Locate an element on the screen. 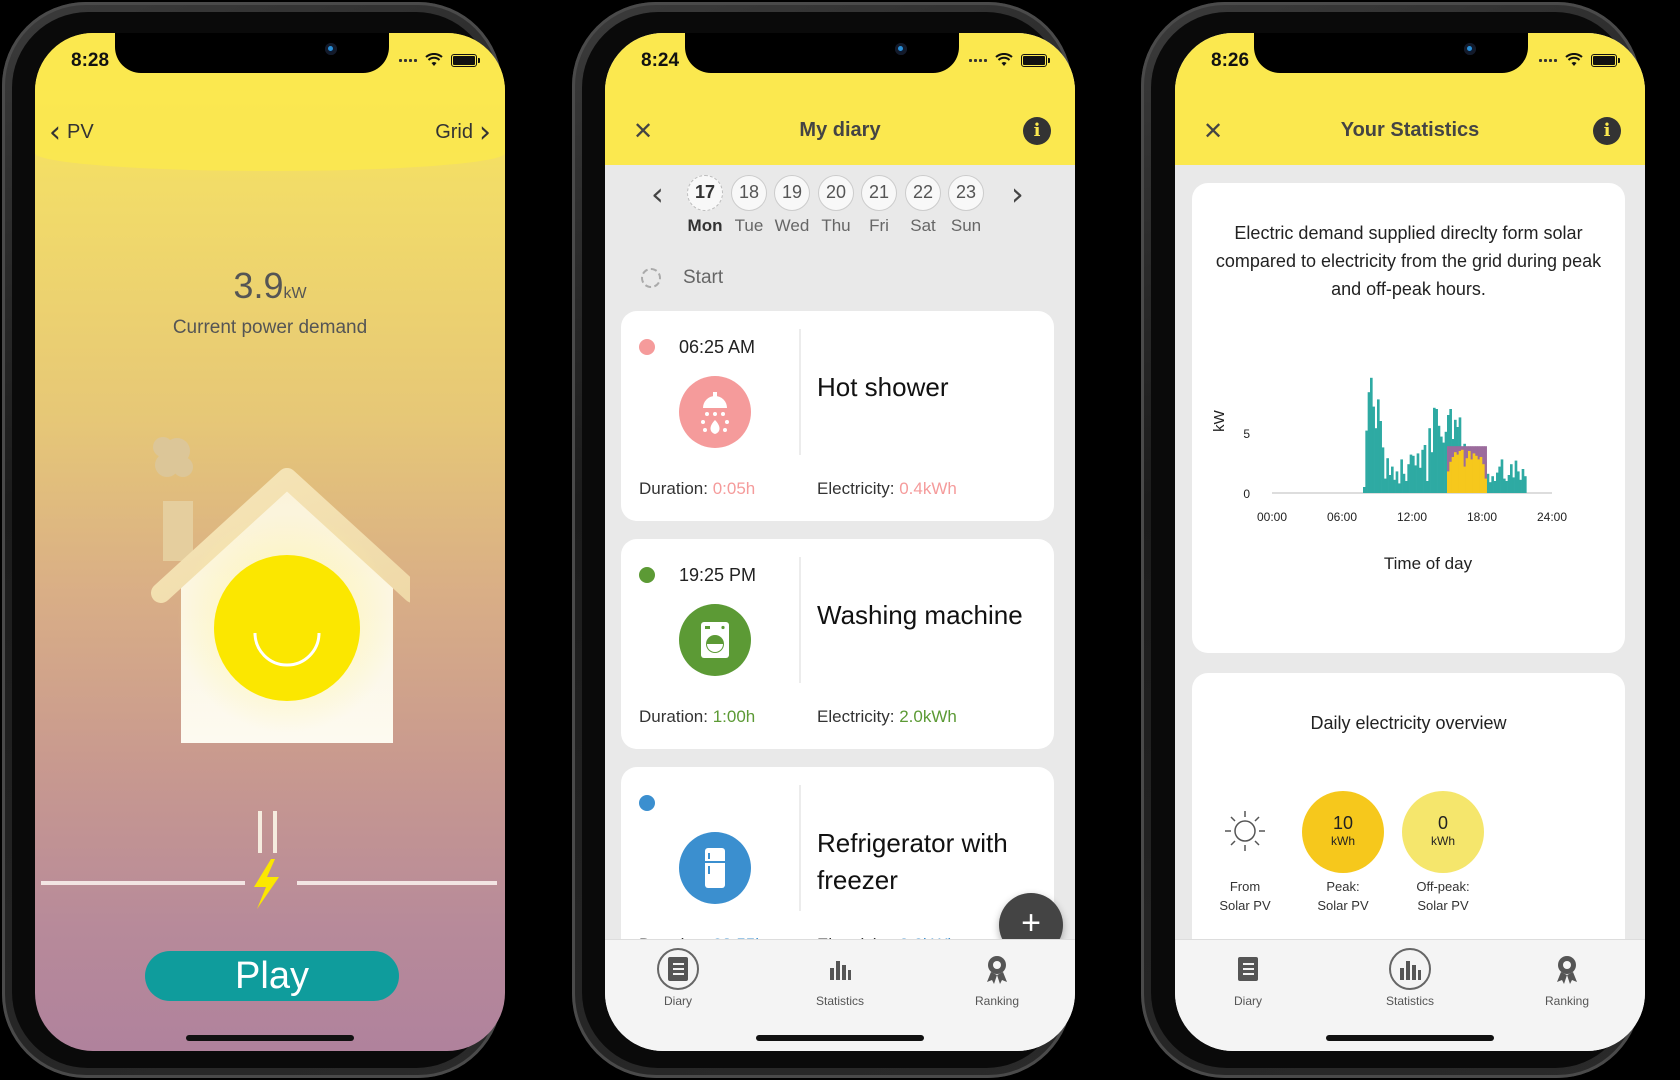  x-tick-label: 06:00 is located at coordinates (1342, 517).